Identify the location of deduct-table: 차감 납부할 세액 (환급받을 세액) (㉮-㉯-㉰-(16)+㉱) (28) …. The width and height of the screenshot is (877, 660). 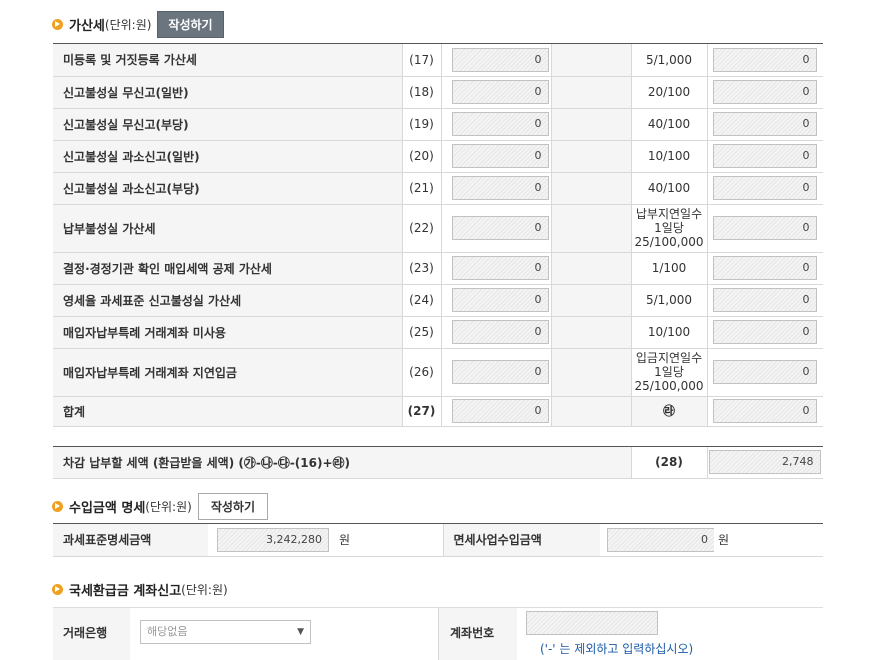
(438, 463).